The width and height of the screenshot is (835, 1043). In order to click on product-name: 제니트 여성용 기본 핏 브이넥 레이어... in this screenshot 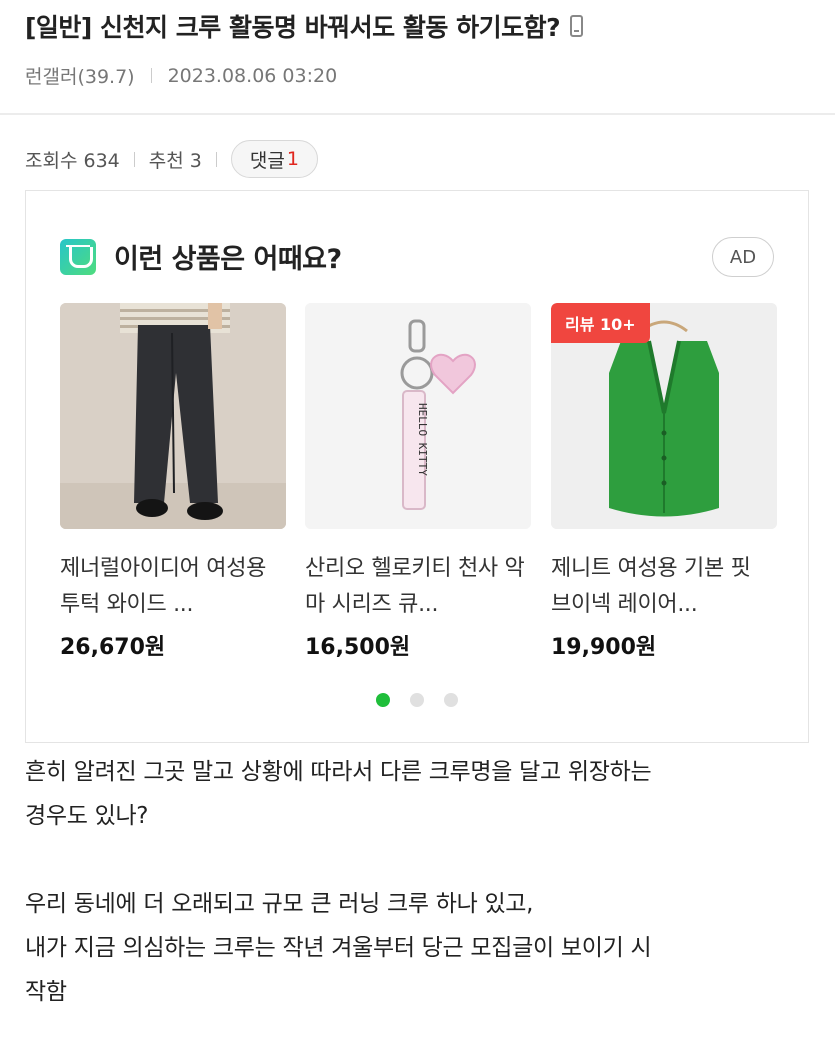, I will do `click(664, 587)`.